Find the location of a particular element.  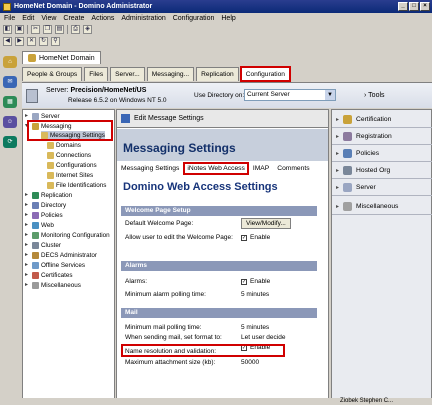

contacts-bookmark-icon: ☺ is located at coordinates (10, 122).